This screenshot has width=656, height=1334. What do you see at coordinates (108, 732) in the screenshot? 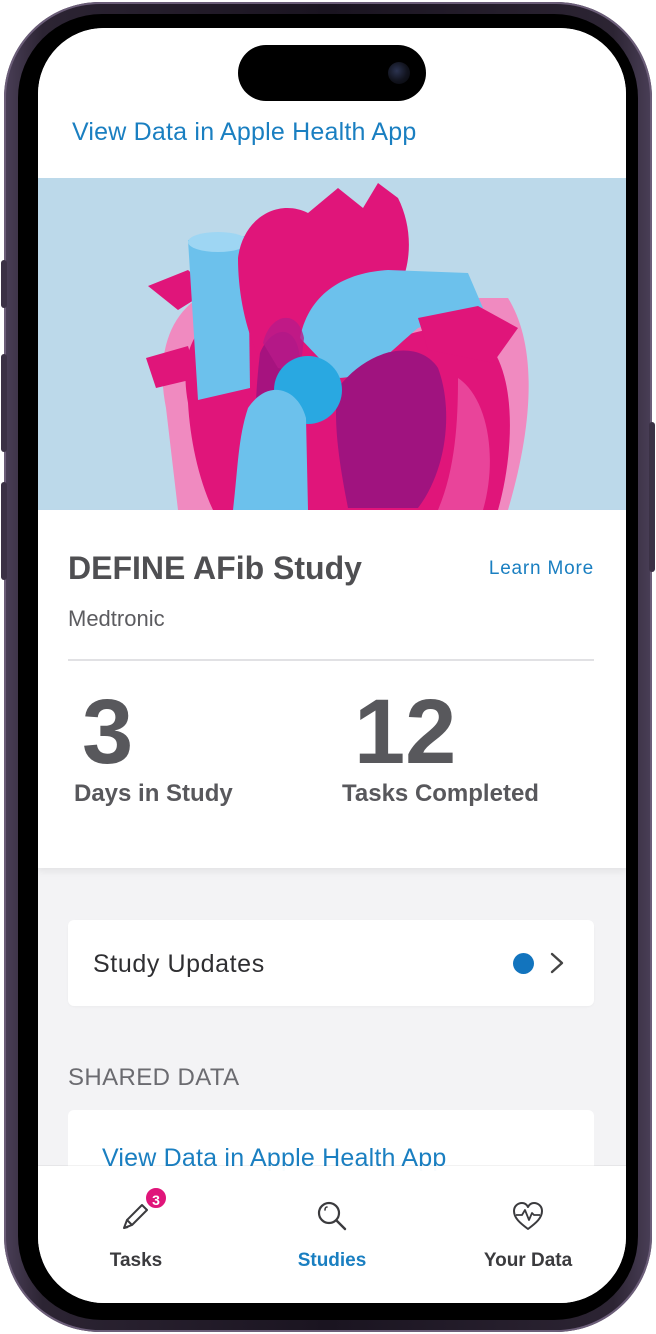
I see `days-in-study-value: 3` at bounding box center [108, 732].